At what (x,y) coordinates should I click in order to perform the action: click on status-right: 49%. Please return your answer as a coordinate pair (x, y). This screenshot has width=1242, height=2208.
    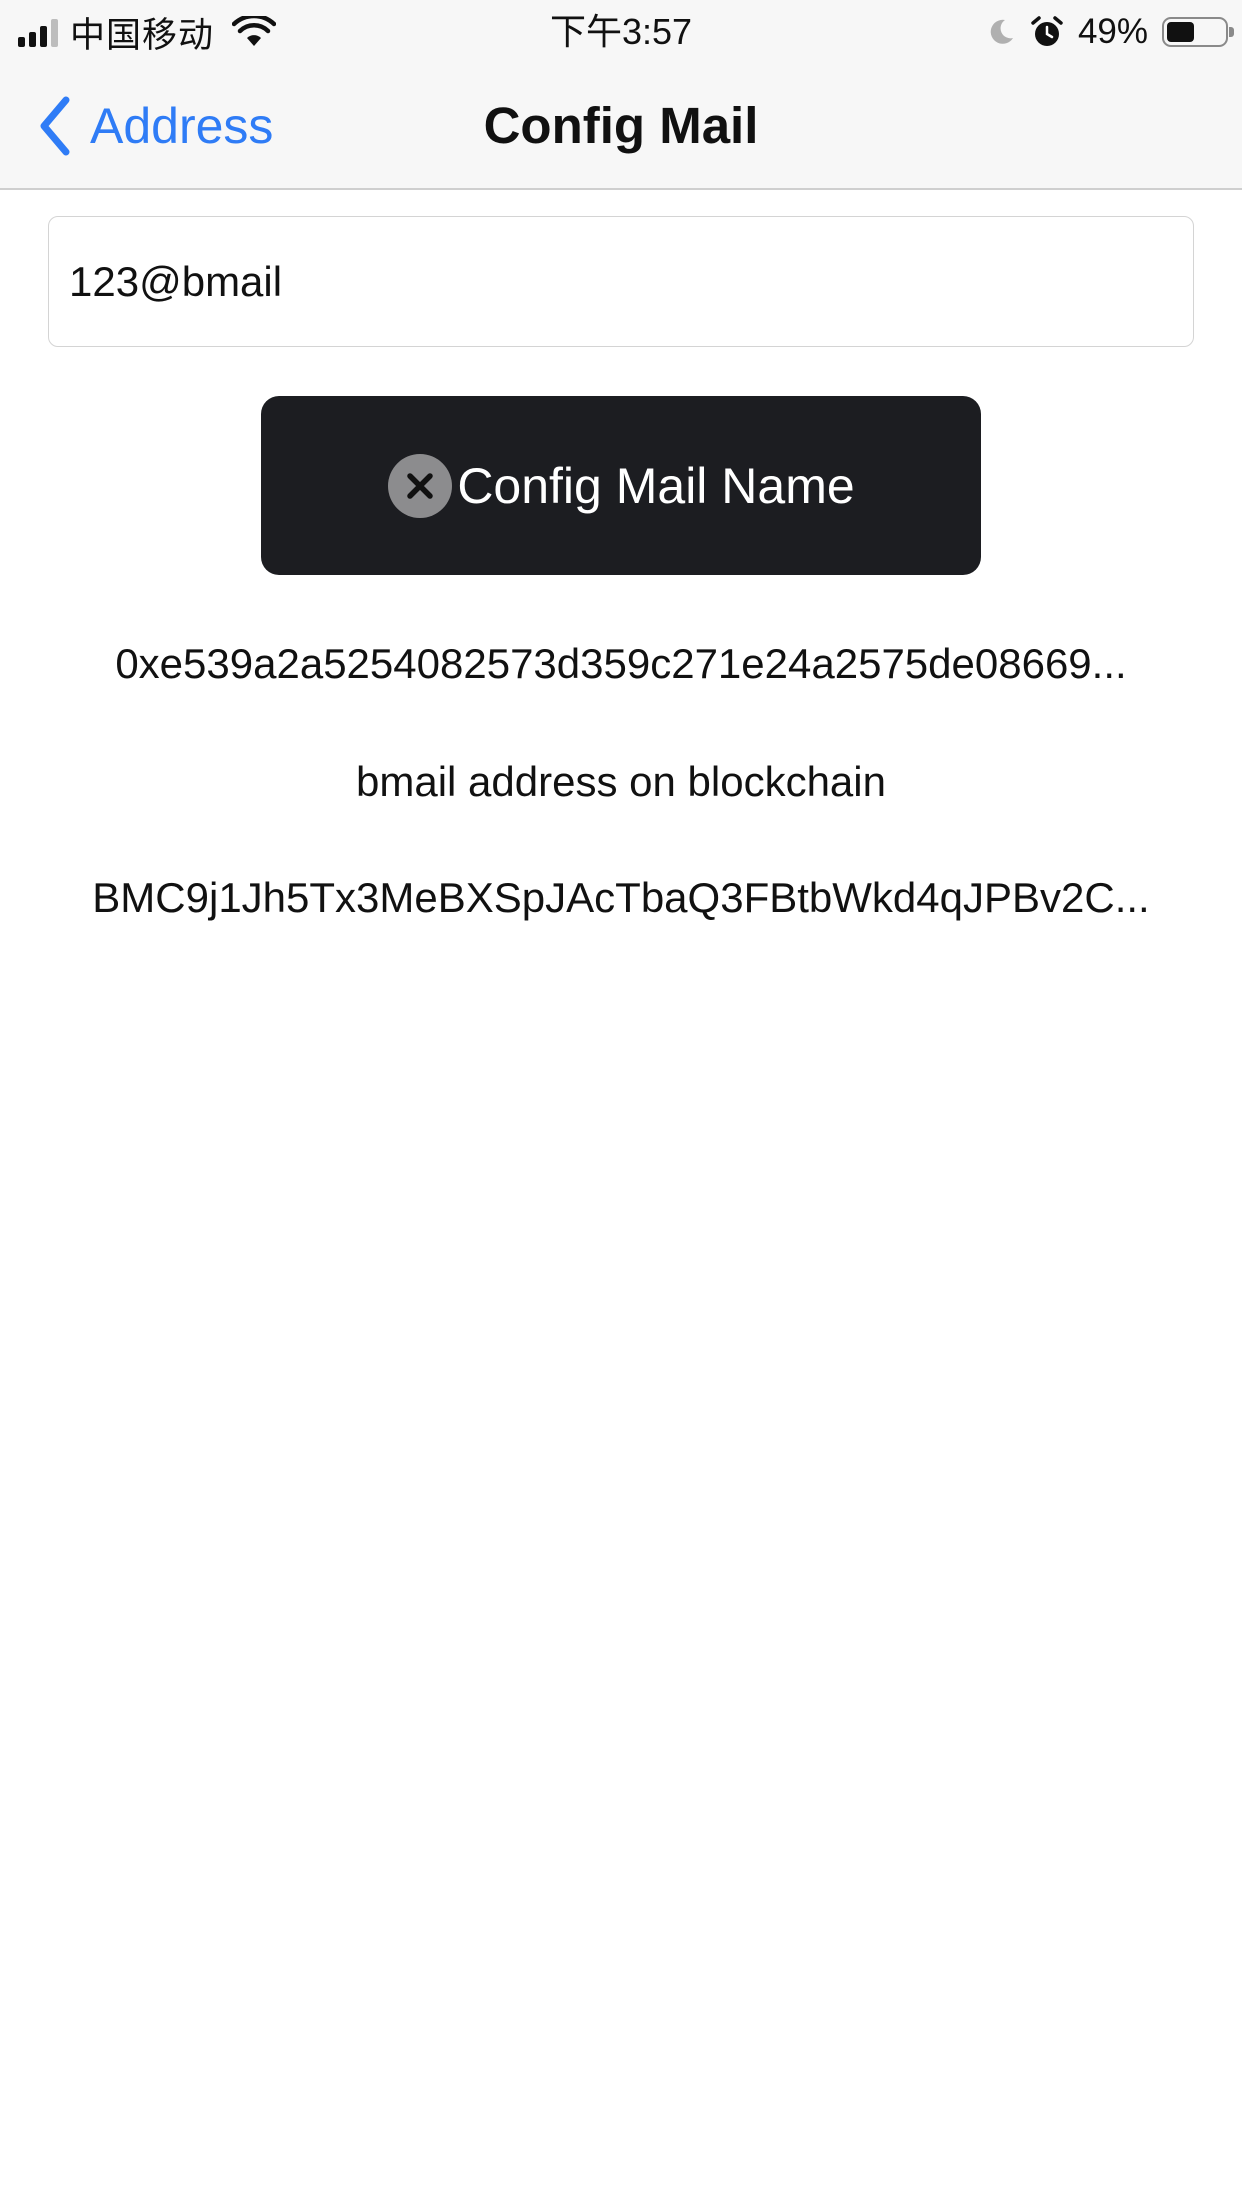
    Looking at the image, I should click on (1110, 32).